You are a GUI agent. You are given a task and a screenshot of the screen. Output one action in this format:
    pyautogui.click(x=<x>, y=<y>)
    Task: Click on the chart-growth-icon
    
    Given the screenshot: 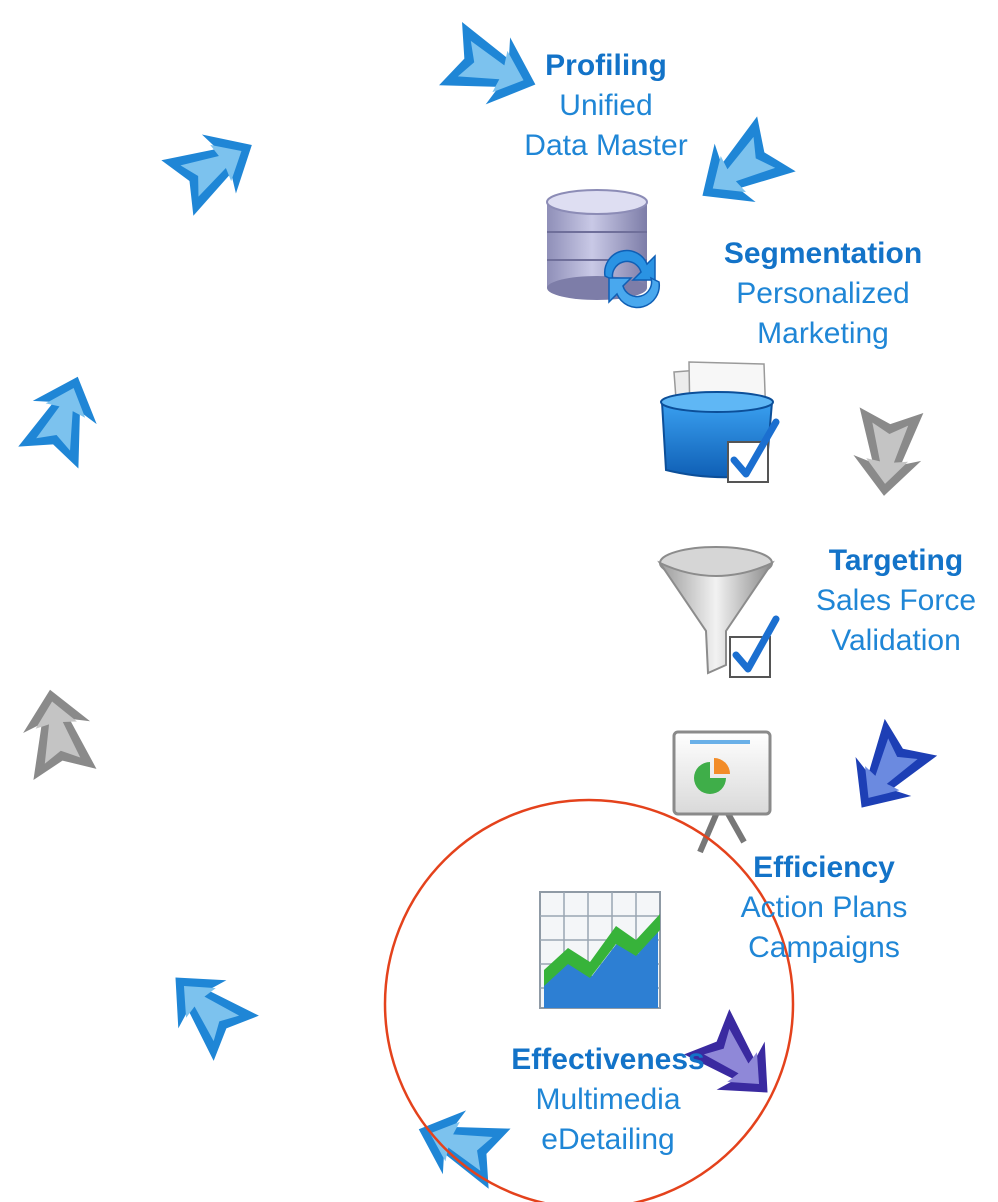 What is the action you would take?
    pyautogui.click(x=600, y=950)
    